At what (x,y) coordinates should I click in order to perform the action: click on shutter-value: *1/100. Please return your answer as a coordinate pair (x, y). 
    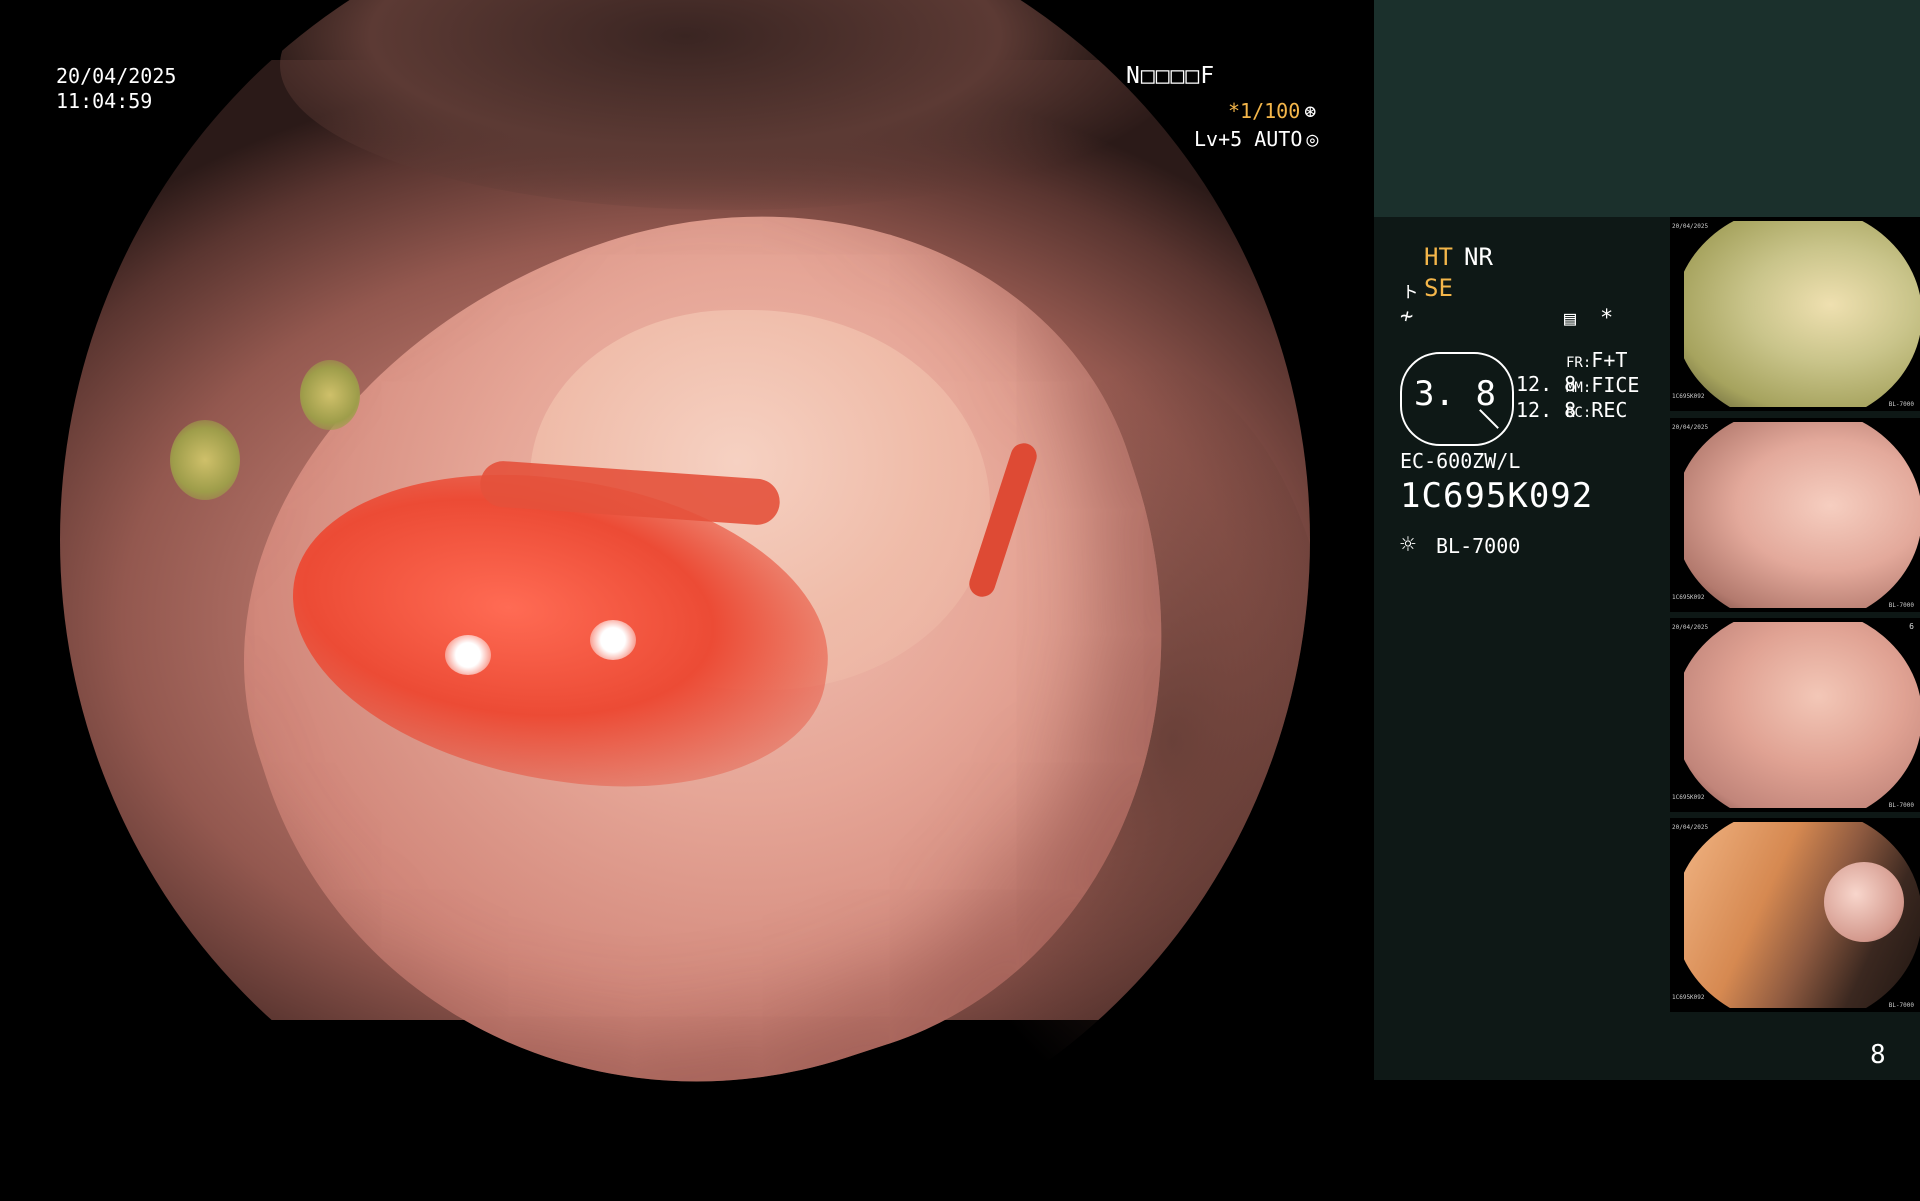
    Looking at the image, I should click on (1264, 111).